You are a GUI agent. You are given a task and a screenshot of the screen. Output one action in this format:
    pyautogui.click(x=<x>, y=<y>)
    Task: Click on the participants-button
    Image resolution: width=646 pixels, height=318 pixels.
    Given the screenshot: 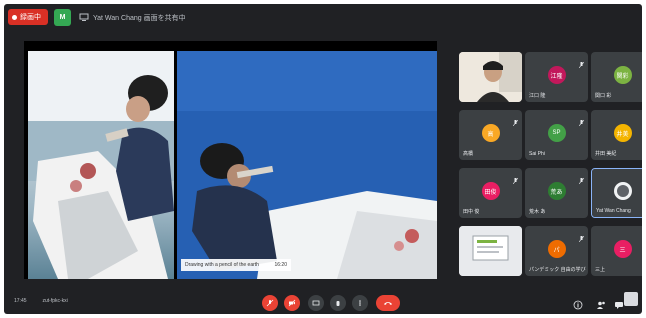 What is the action you would take?
    pyautogui.click(x=601, y=303)
    